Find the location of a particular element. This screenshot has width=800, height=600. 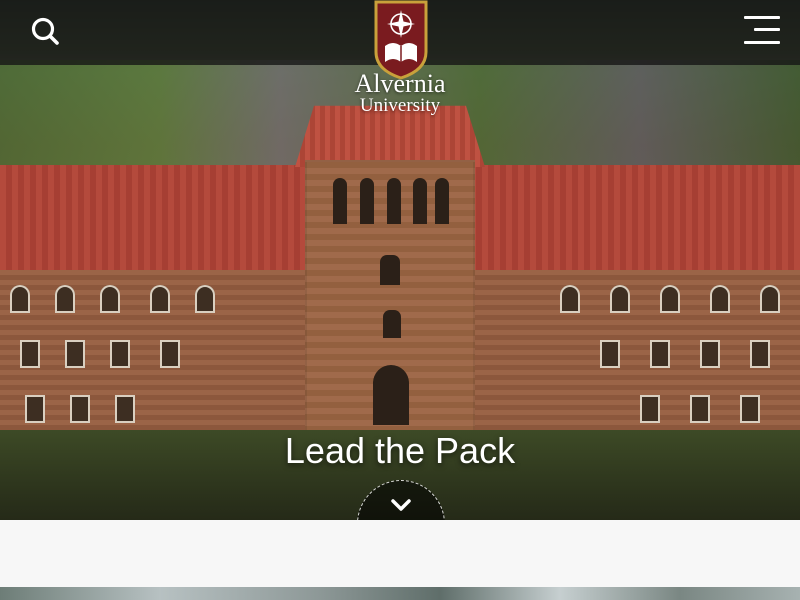

building-roof-right is located at coordinates (635, 220).